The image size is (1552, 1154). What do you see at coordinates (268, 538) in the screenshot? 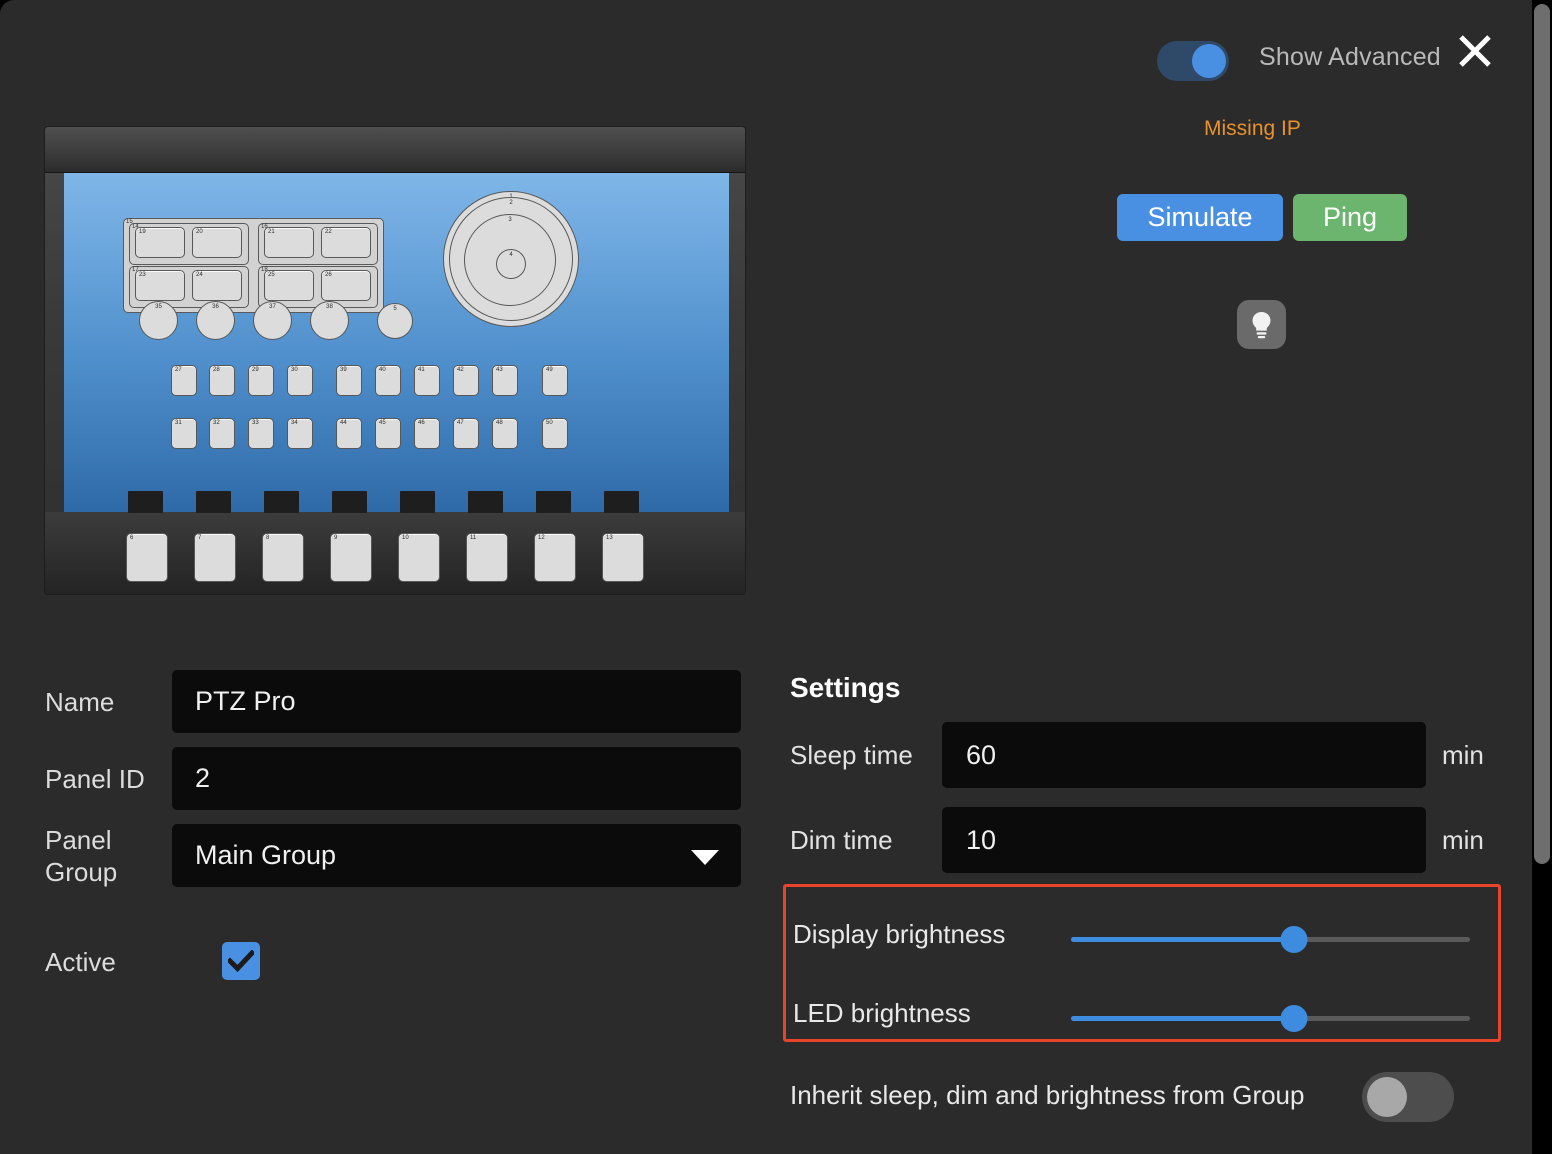
I see `button-number: 8` at bounding box center [268, 538].